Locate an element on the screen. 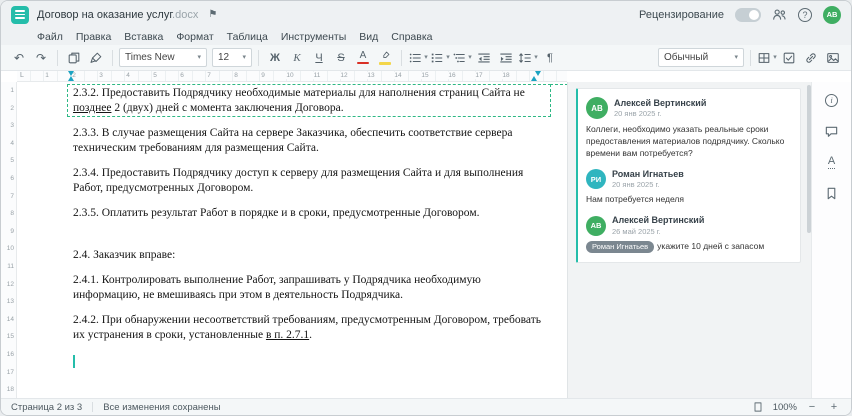 The image size is (852, 416). users-icon is located at coordinates (779, 14).